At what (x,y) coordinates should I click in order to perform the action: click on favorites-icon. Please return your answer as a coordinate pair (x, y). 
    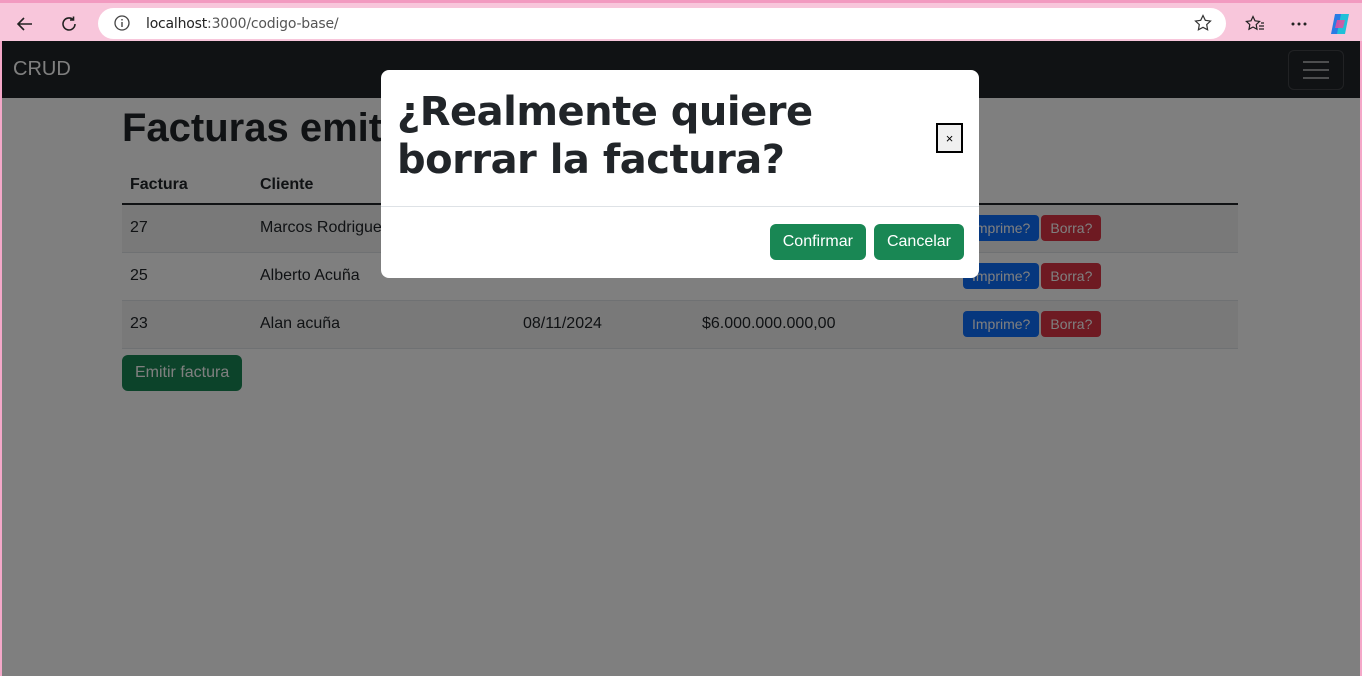
    Looking at the image, I should click on (1255, 24).